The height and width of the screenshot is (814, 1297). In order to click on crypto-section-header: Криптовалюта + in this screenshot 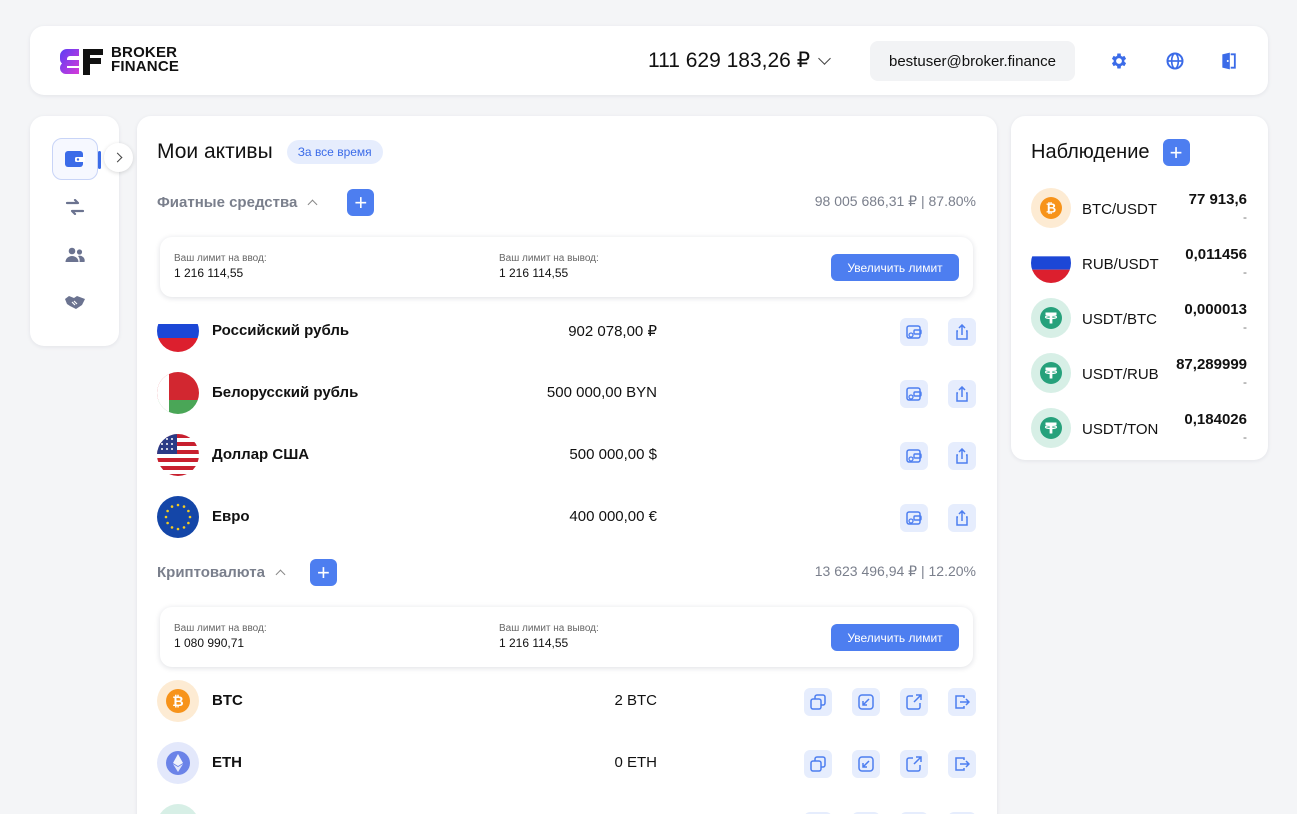, I will do `click(247, 572)`.